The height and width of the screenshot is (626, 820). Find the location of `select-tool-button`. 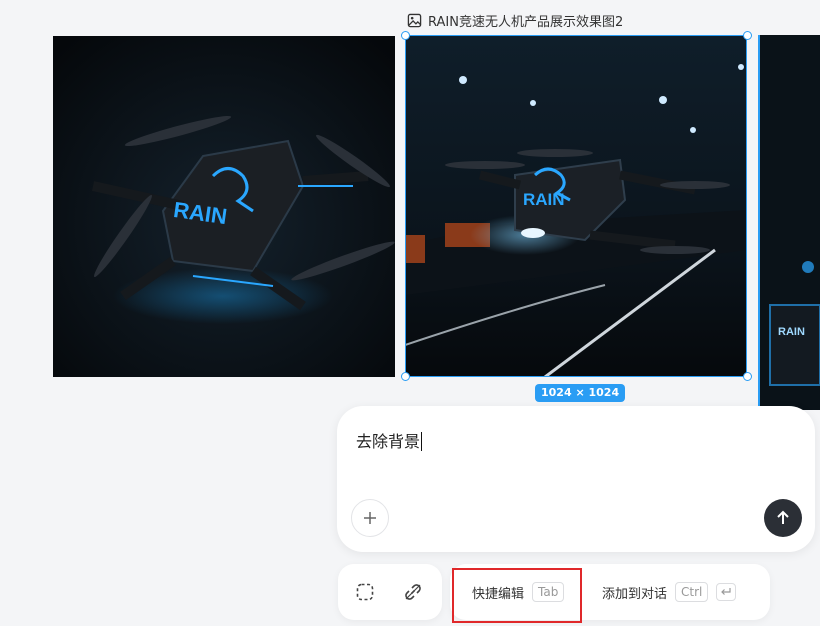

select-tool-button is located at coordinates (365, 592).